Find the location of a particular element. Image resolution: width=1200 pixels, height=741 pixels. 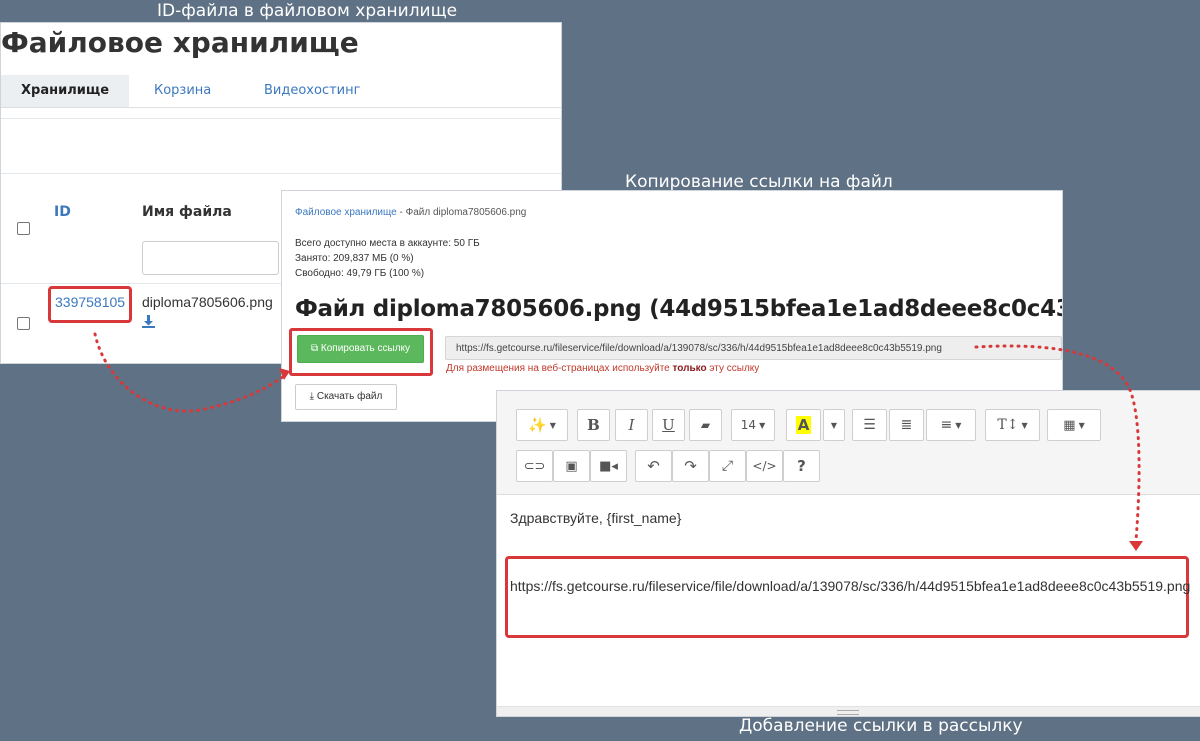

arrowhead-url-to-editor is located at coordinates (1136, 546).